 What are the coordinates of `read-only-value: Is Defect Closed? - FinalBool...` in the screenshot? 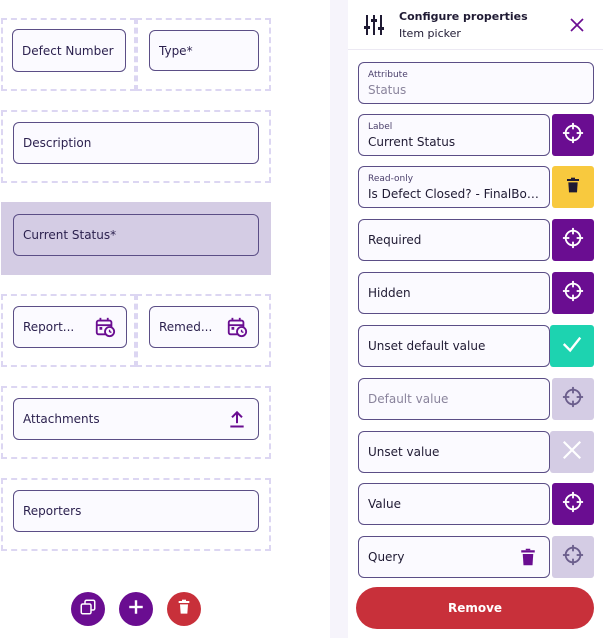 It's located at (454, 193).